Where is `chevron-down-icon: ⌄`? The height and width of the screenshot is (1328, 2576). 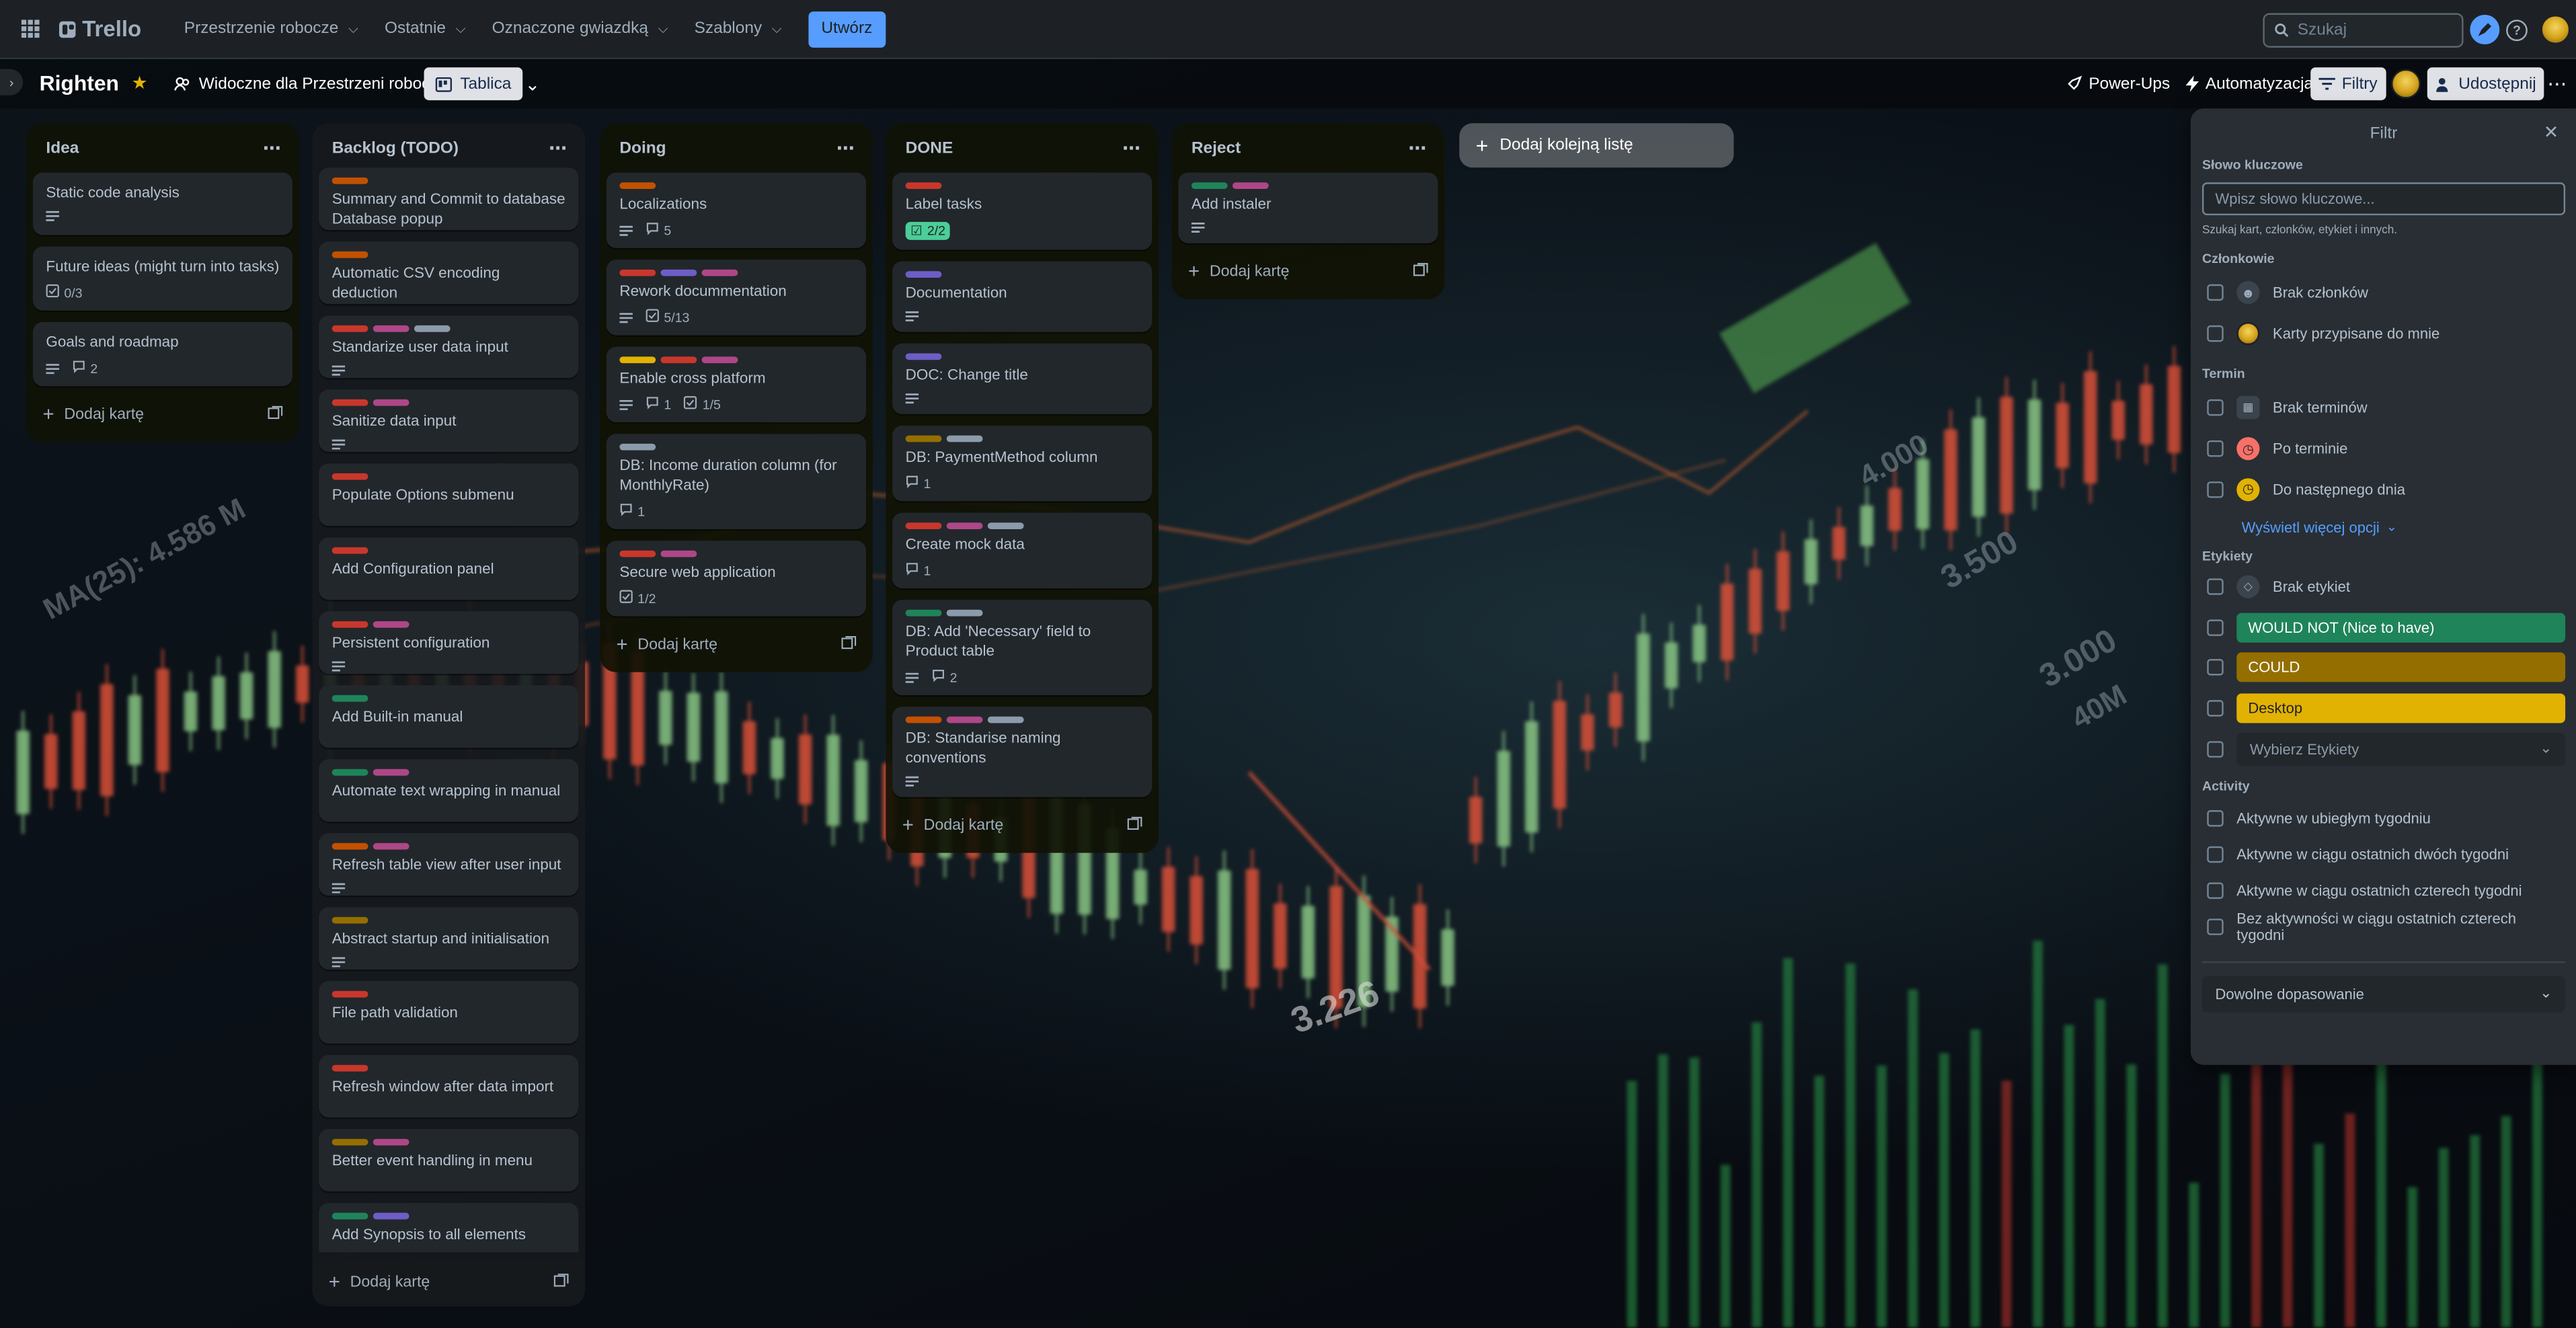 chevron-down-icon: ⌄ is located at coordinates (532, 83).